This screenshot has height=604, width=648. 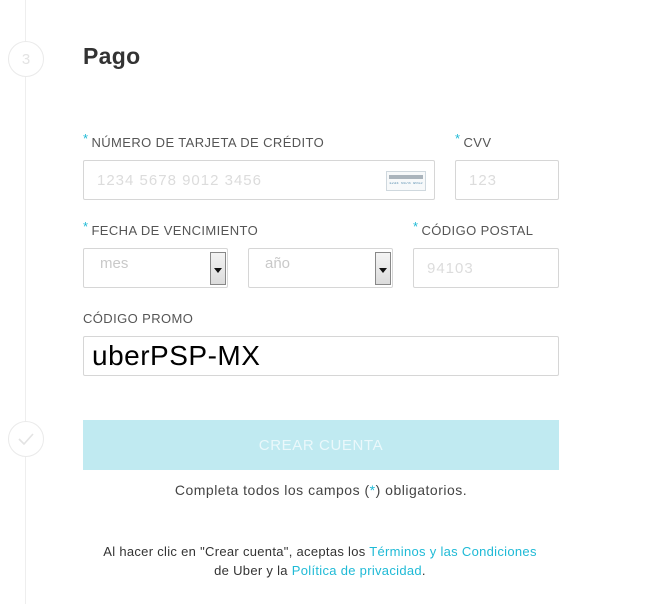 I want to click on section-title: Pago, so click(x=112, y=56).